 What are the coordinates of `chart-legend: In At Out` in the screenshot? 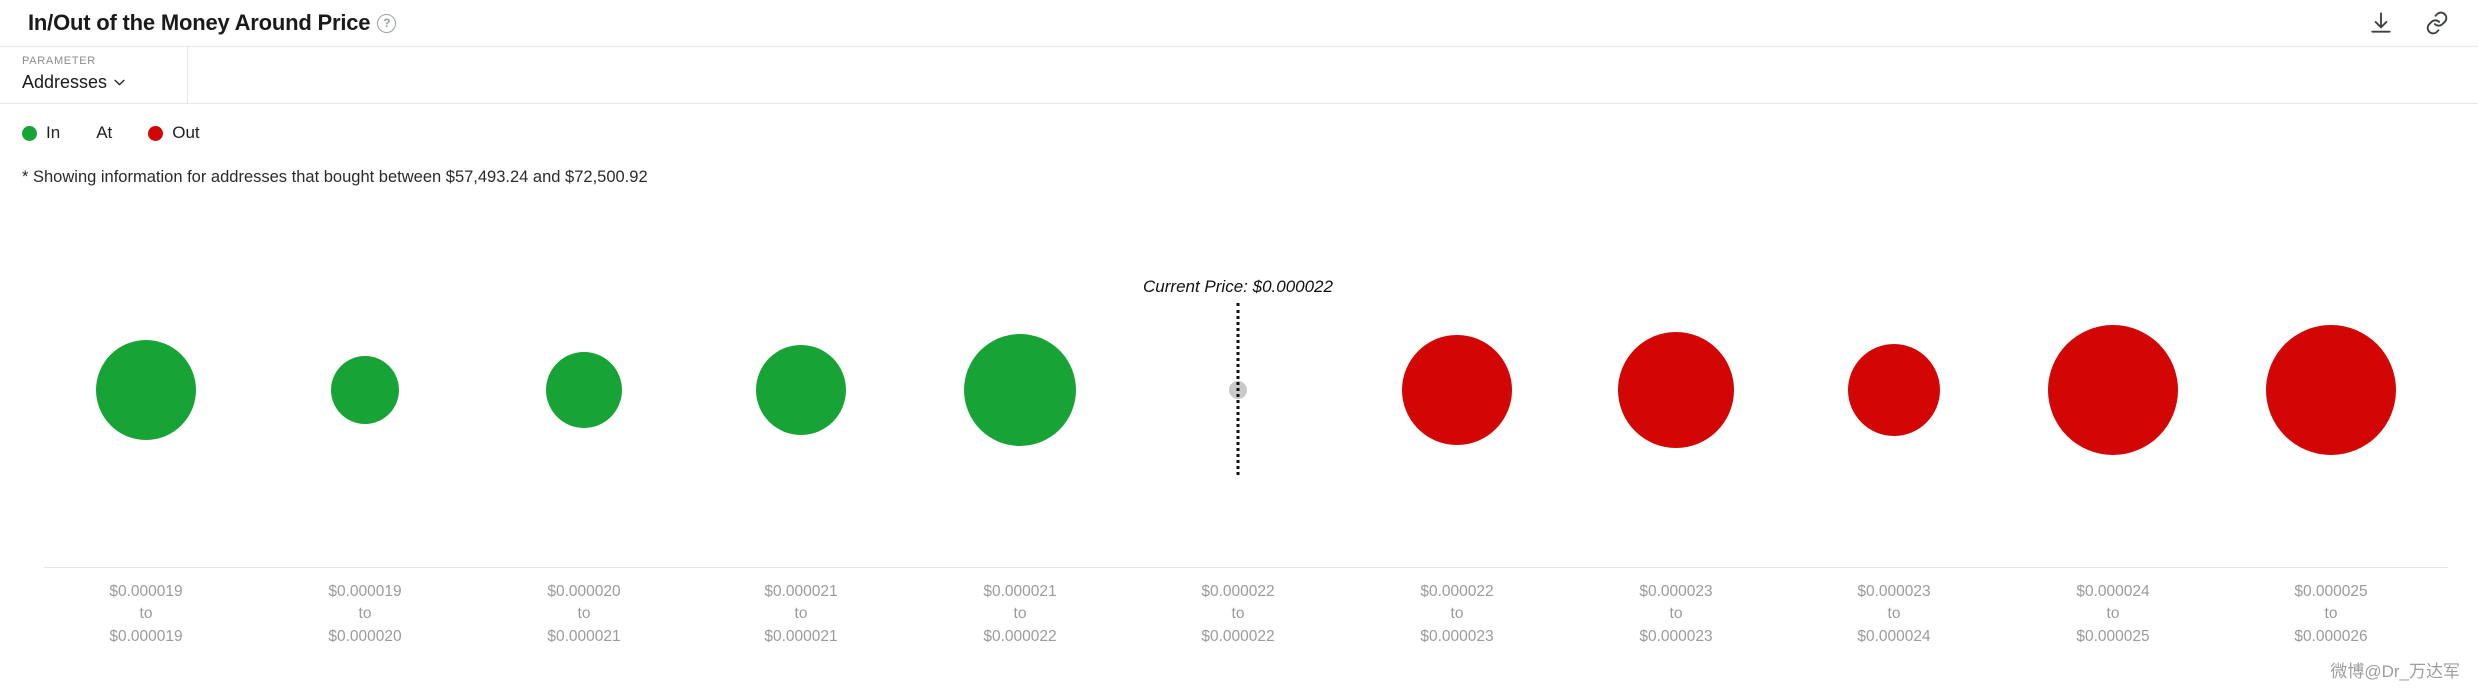 It's located at (1239, 126).